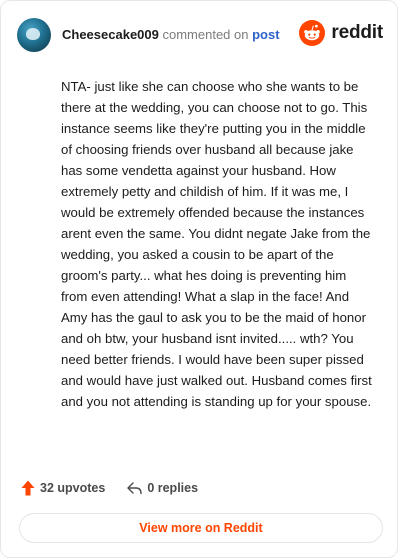  I want to click on upvote-button: 32 upvotes, so click(63, 488).